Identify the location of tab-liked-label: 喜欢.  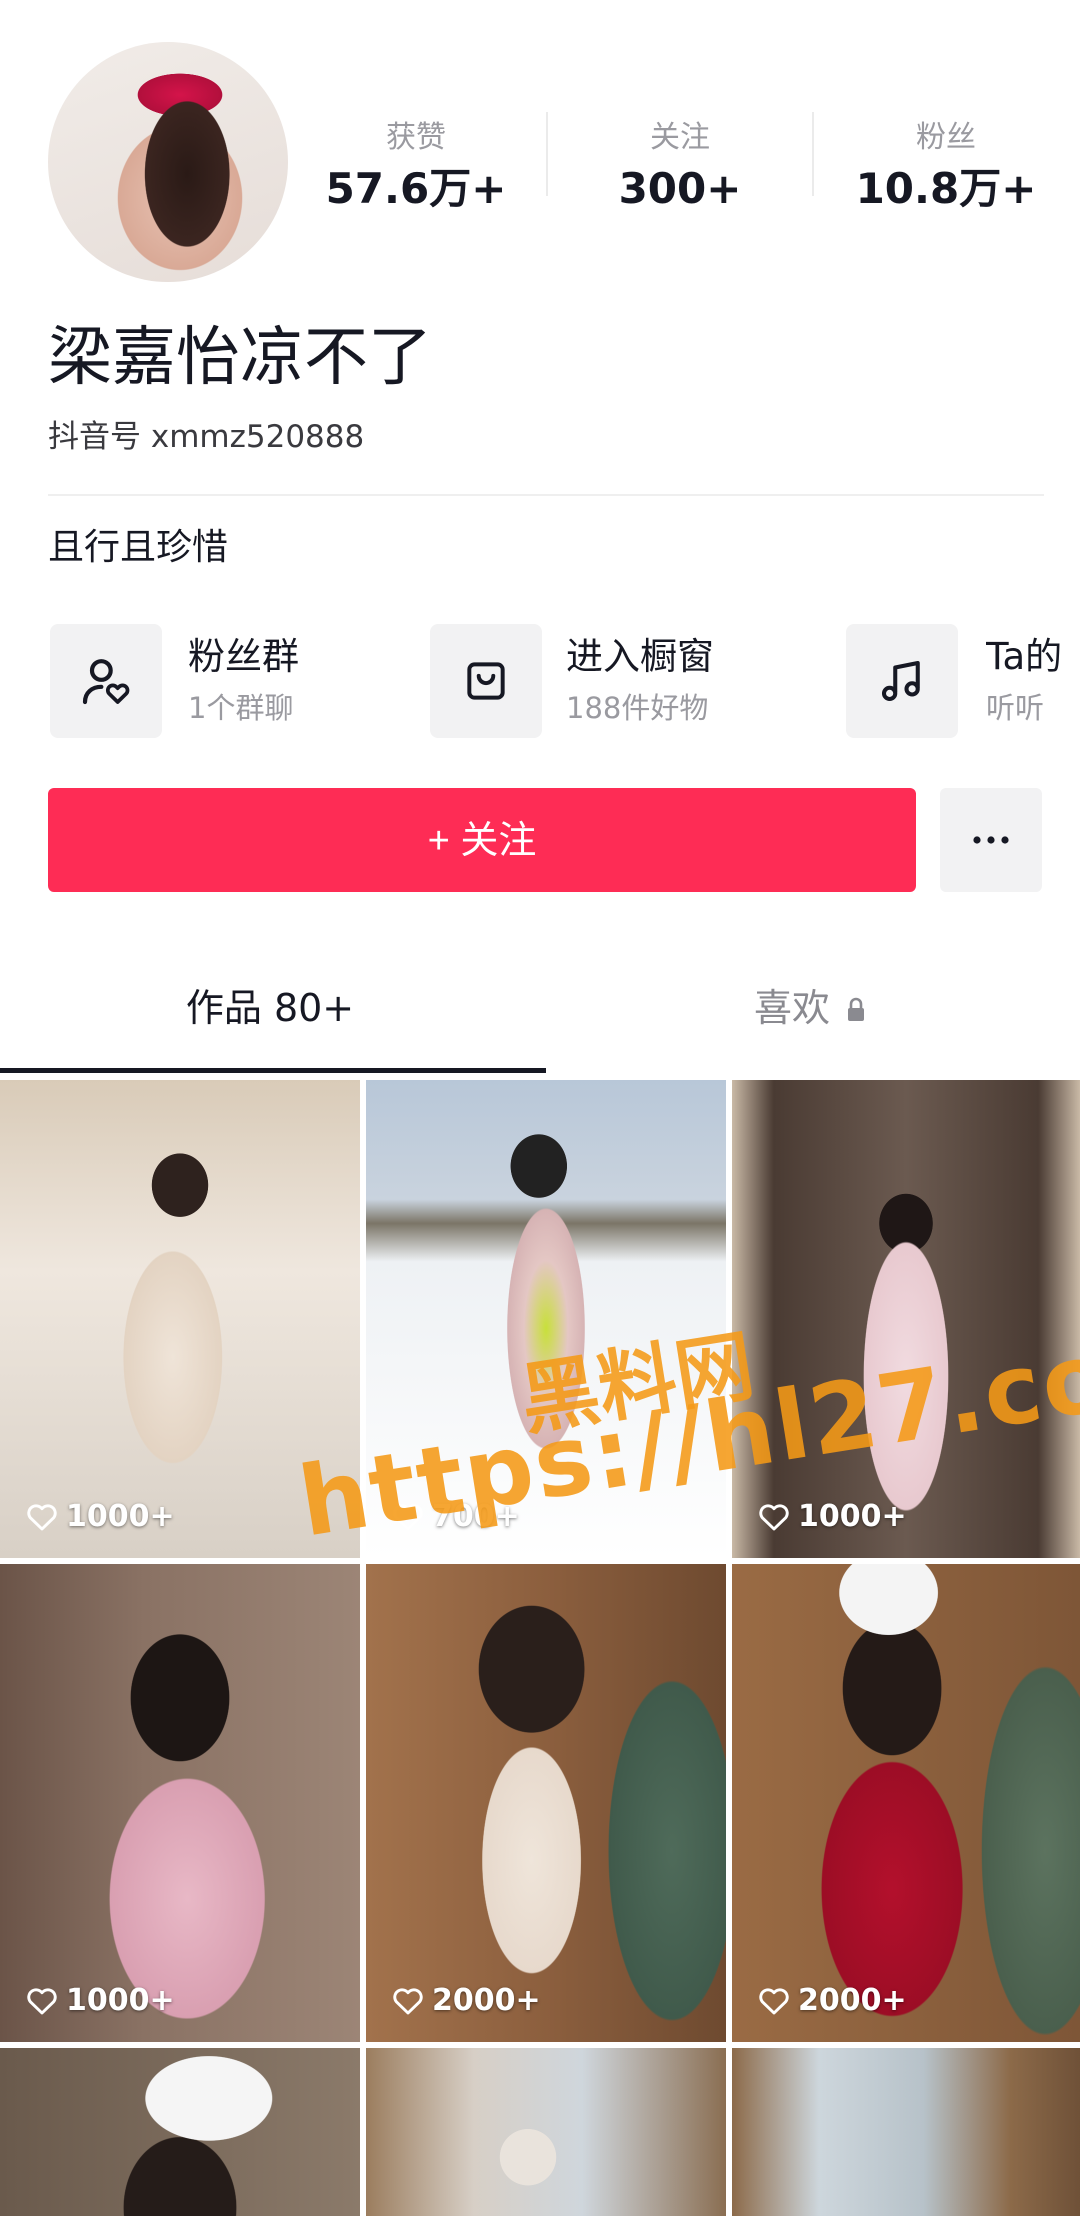
(791, 1008).